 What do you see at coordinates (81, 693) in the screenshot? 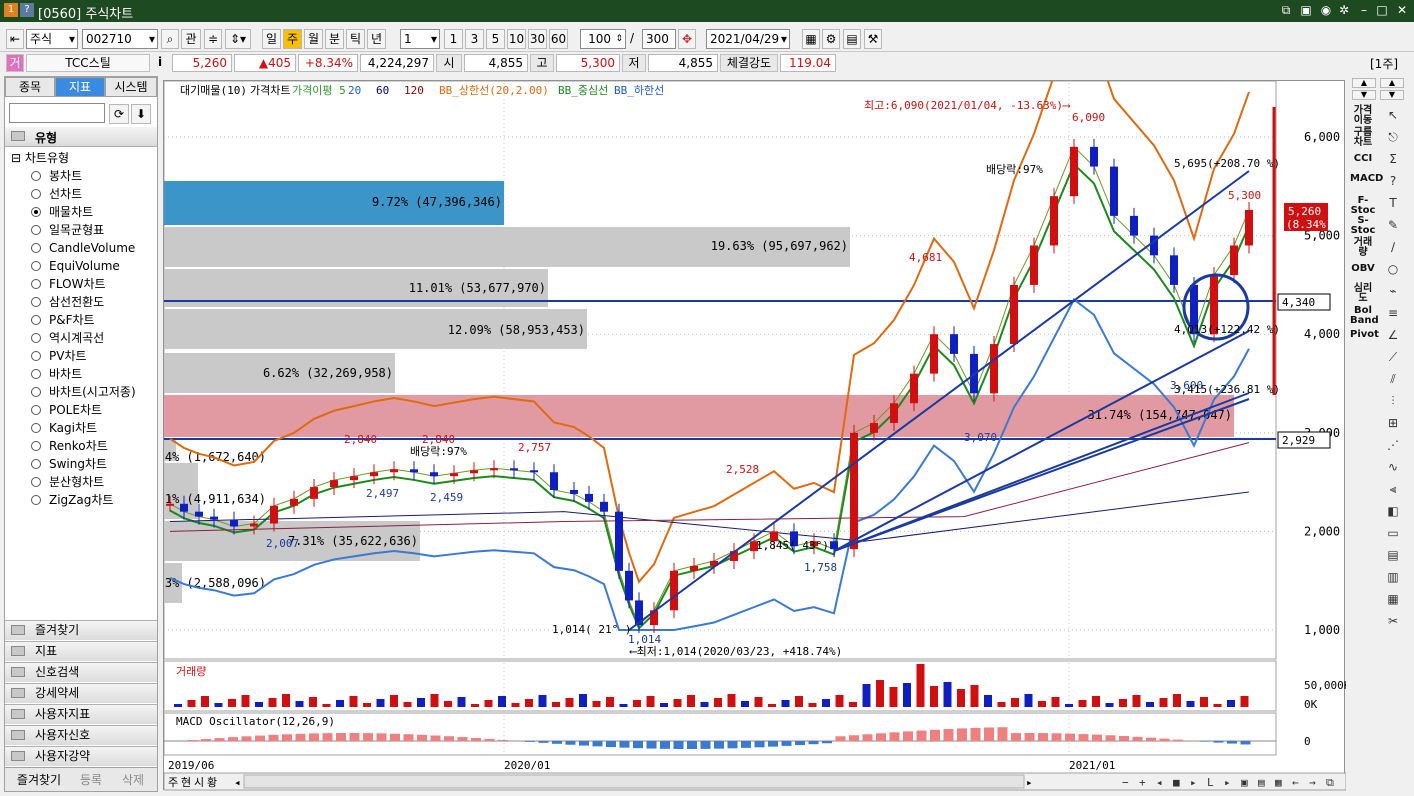
I see `accordion-item: 강세약세` at bounding box center [81, 693].